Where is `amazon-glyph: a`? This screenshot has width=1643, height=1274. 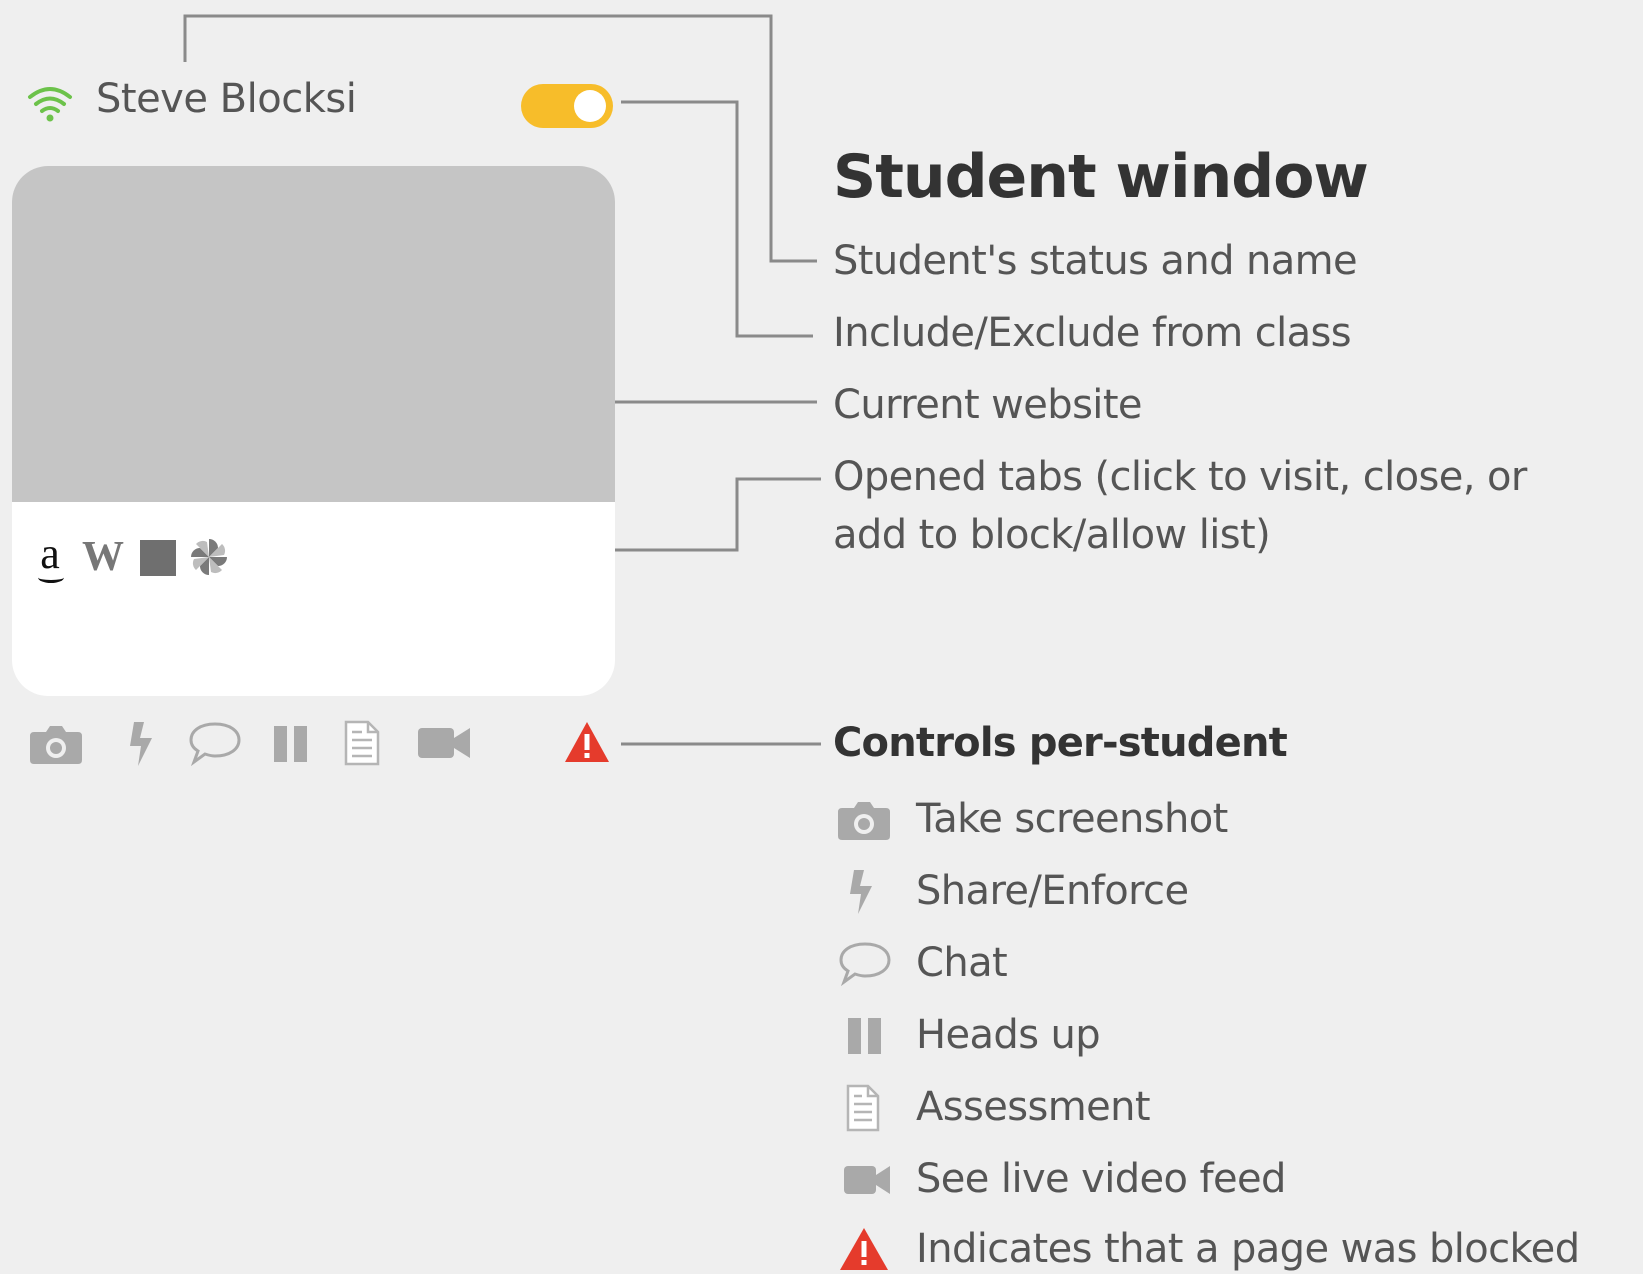 amazon-glyph: a is located at coordinates (50, 553).